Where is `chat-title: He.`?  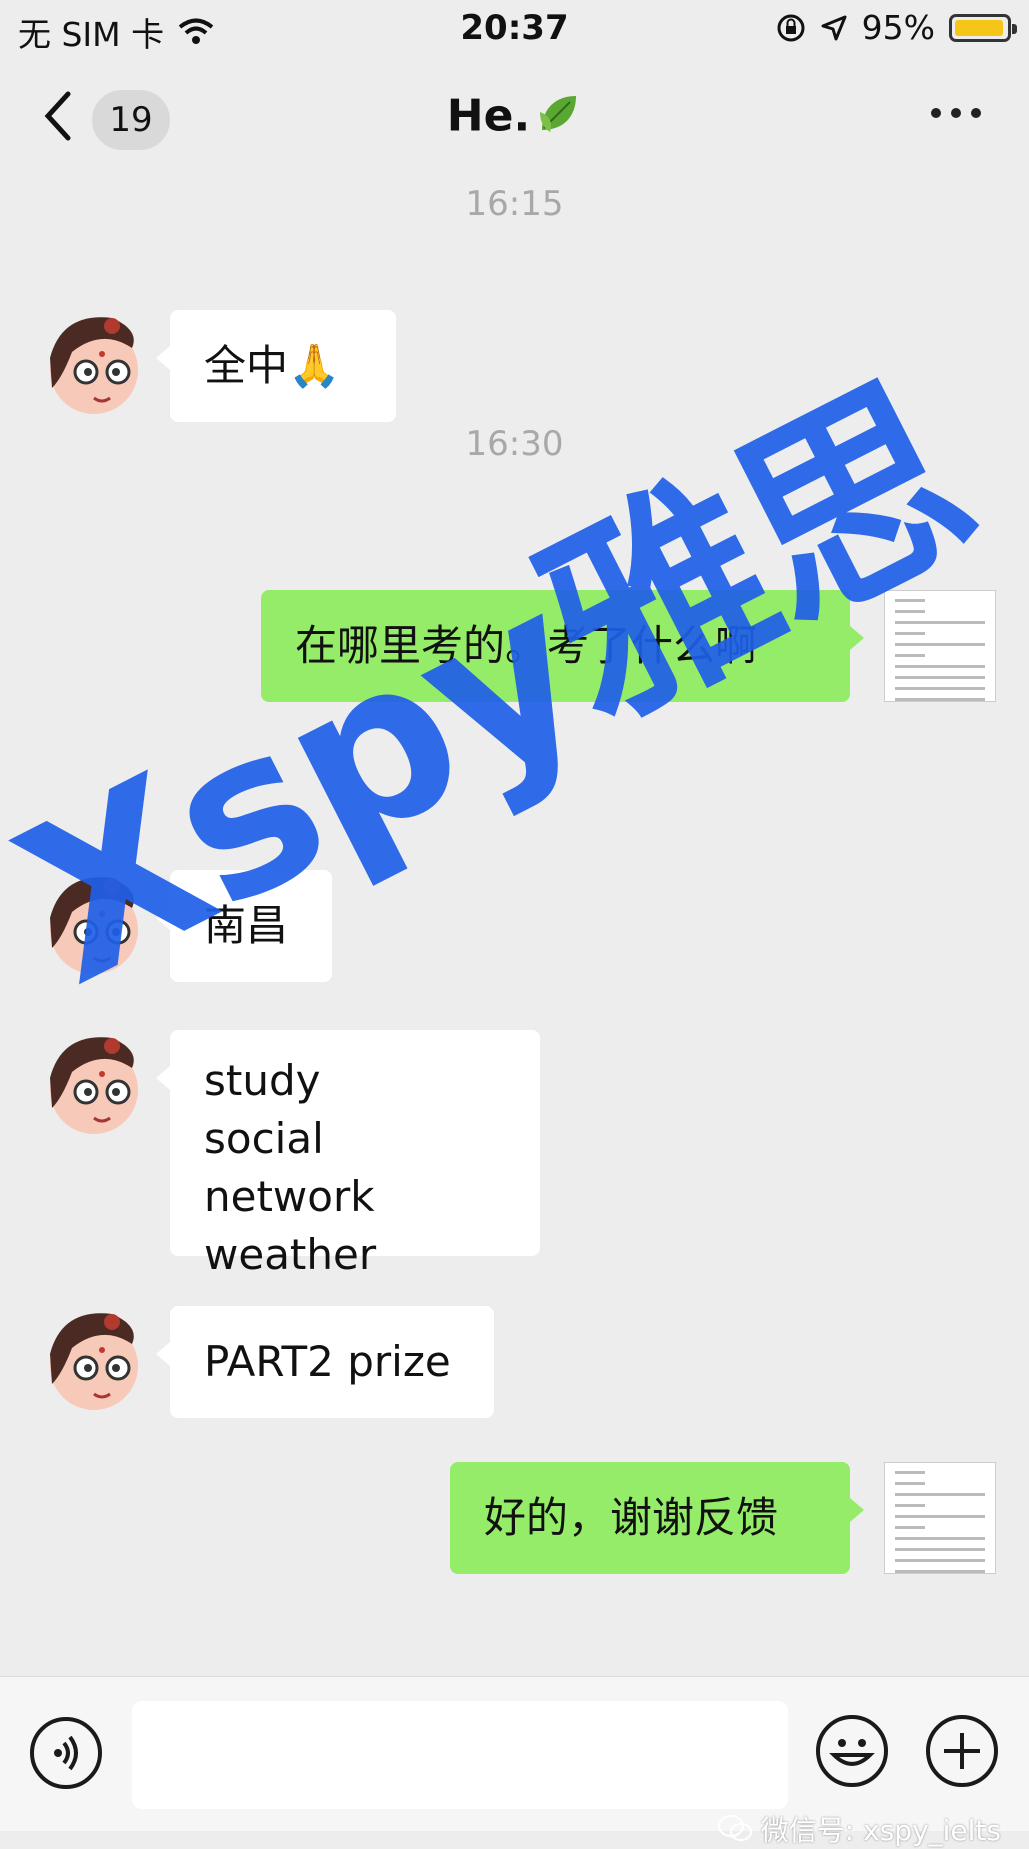 chat-title: He. is located at coordinates (514, 118).